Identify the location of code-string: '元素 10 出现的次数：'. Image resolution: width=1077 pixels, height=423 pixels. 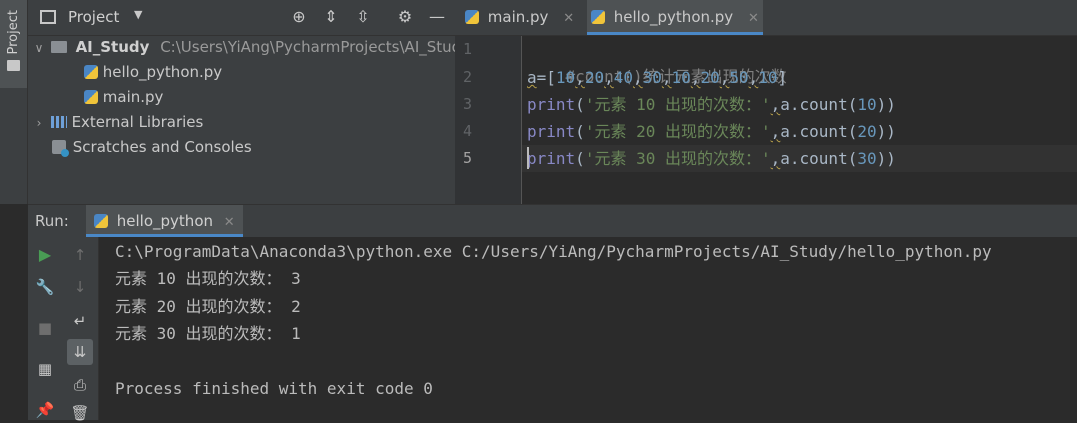
(677, 104).